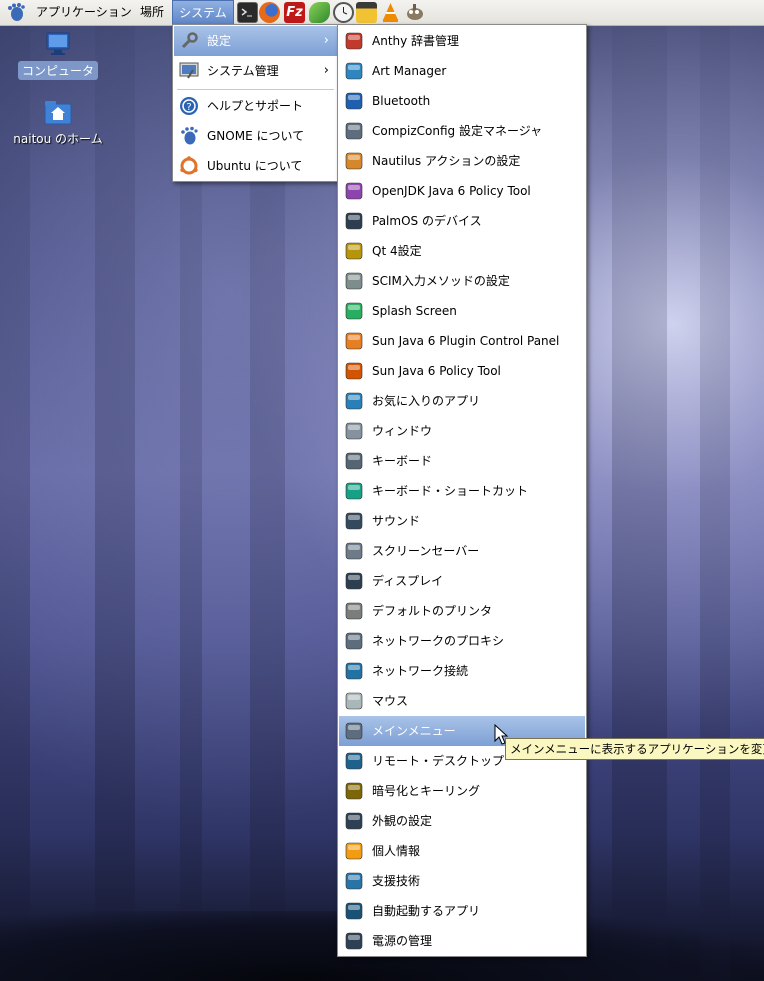  What do you see at coordinates (203, 12) in the screenshot?
I see `system-menu: システム` at bounding box center [203, 12].